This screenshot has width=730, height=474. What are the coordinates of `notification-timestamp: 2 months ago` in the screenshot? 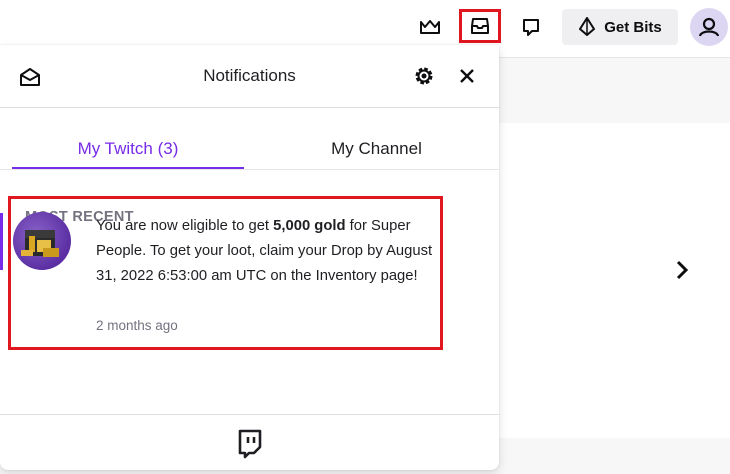 It's located at (137, 325).